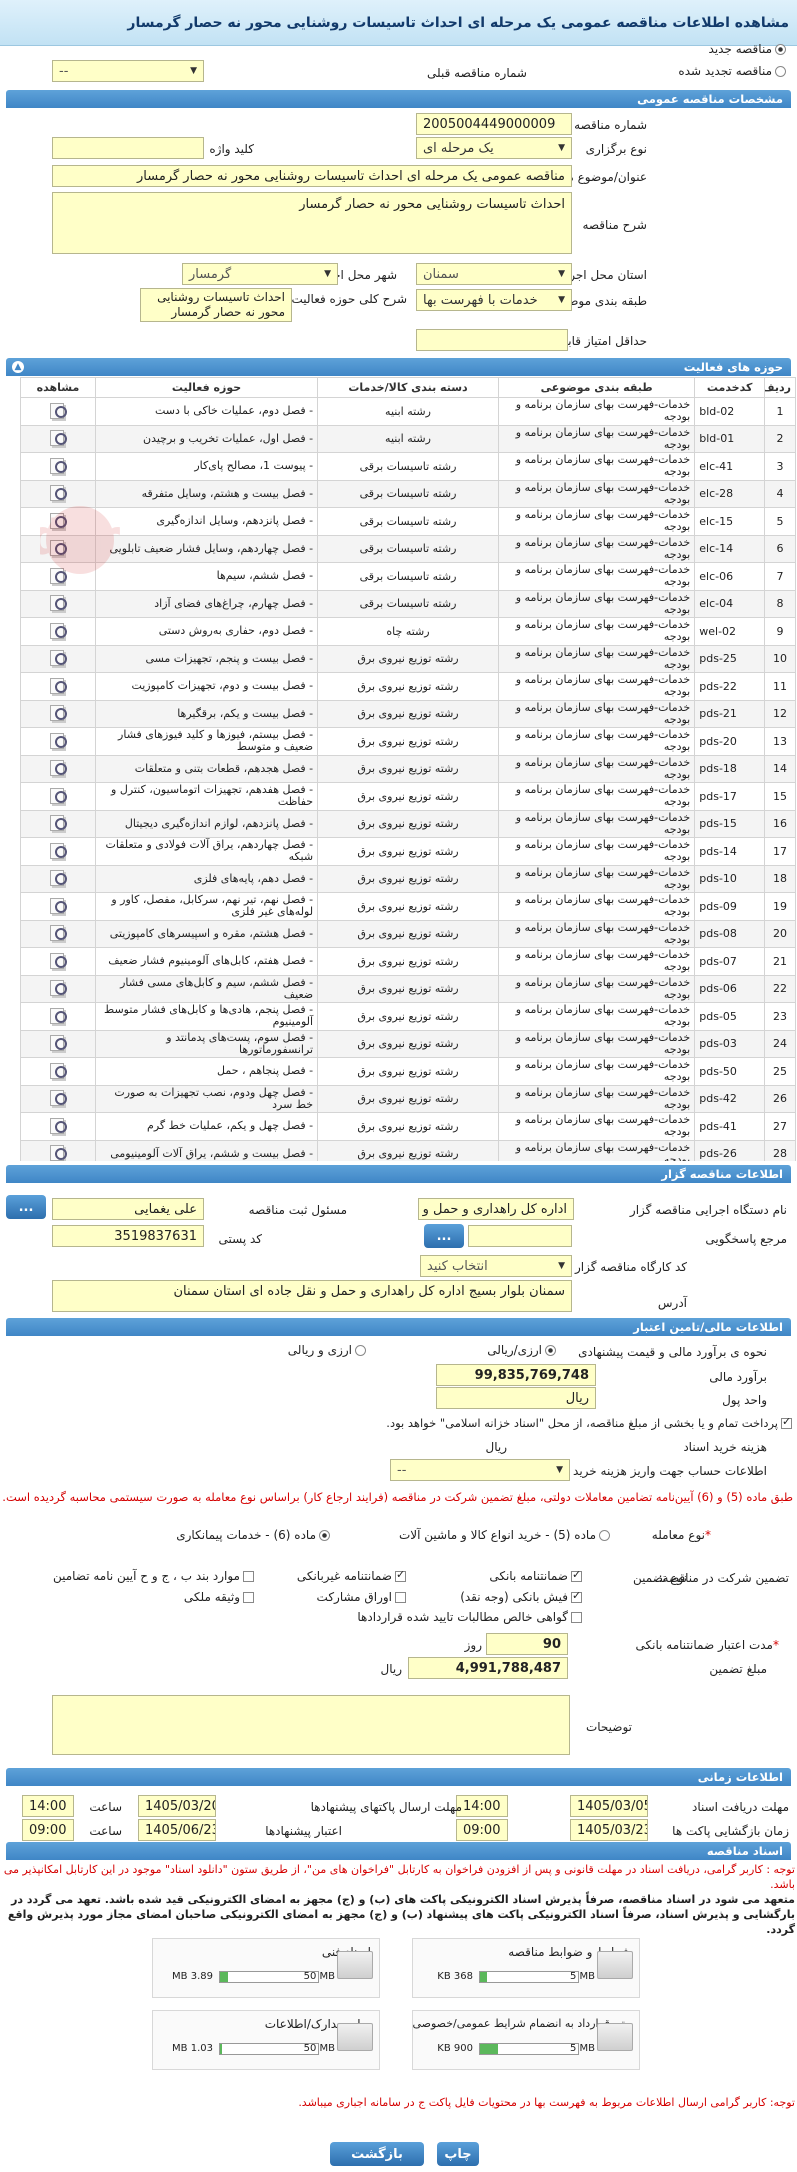  Describe the element at coordinates (311, 1725) in the screenshot. I see `notes-field` at that location.